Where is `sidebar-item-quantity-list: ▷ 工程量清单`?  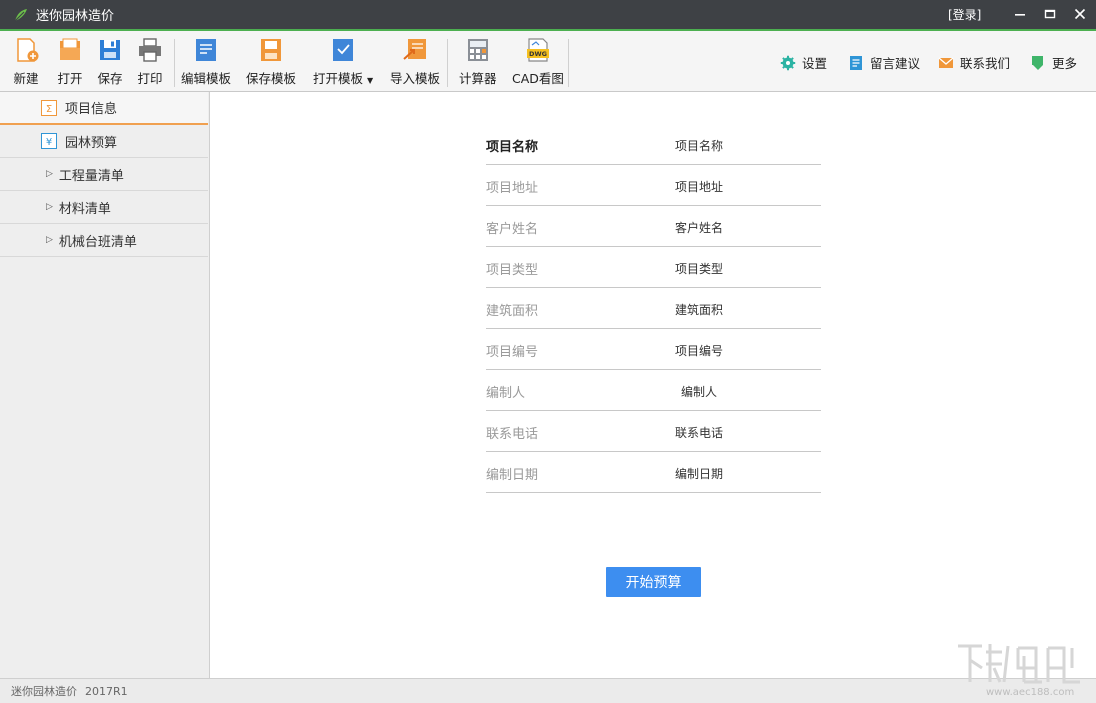
sidebar-item-quantity-list: ▷ 工程量清单 is located at coordinates (104, 174).